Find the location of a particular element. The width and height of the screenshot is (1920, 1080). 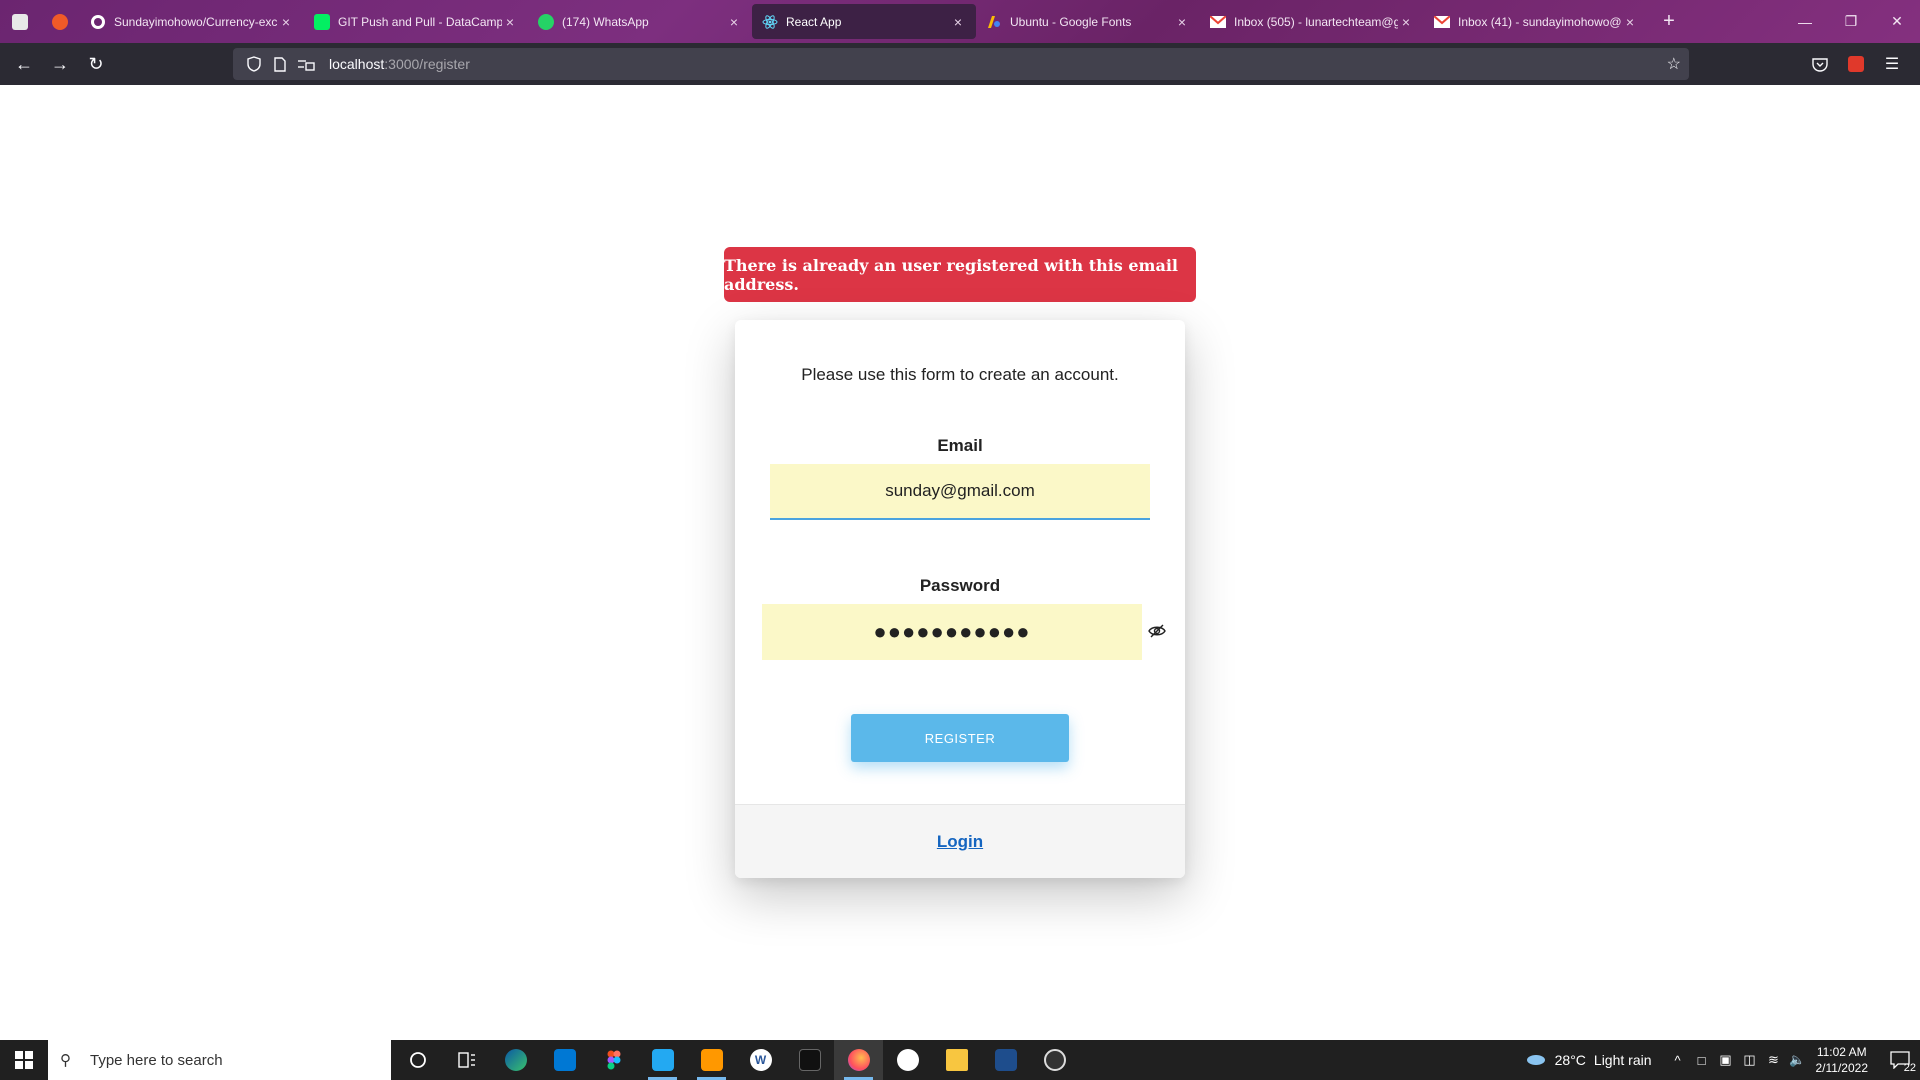

permissions-icon is located at coordinates (306, 64).